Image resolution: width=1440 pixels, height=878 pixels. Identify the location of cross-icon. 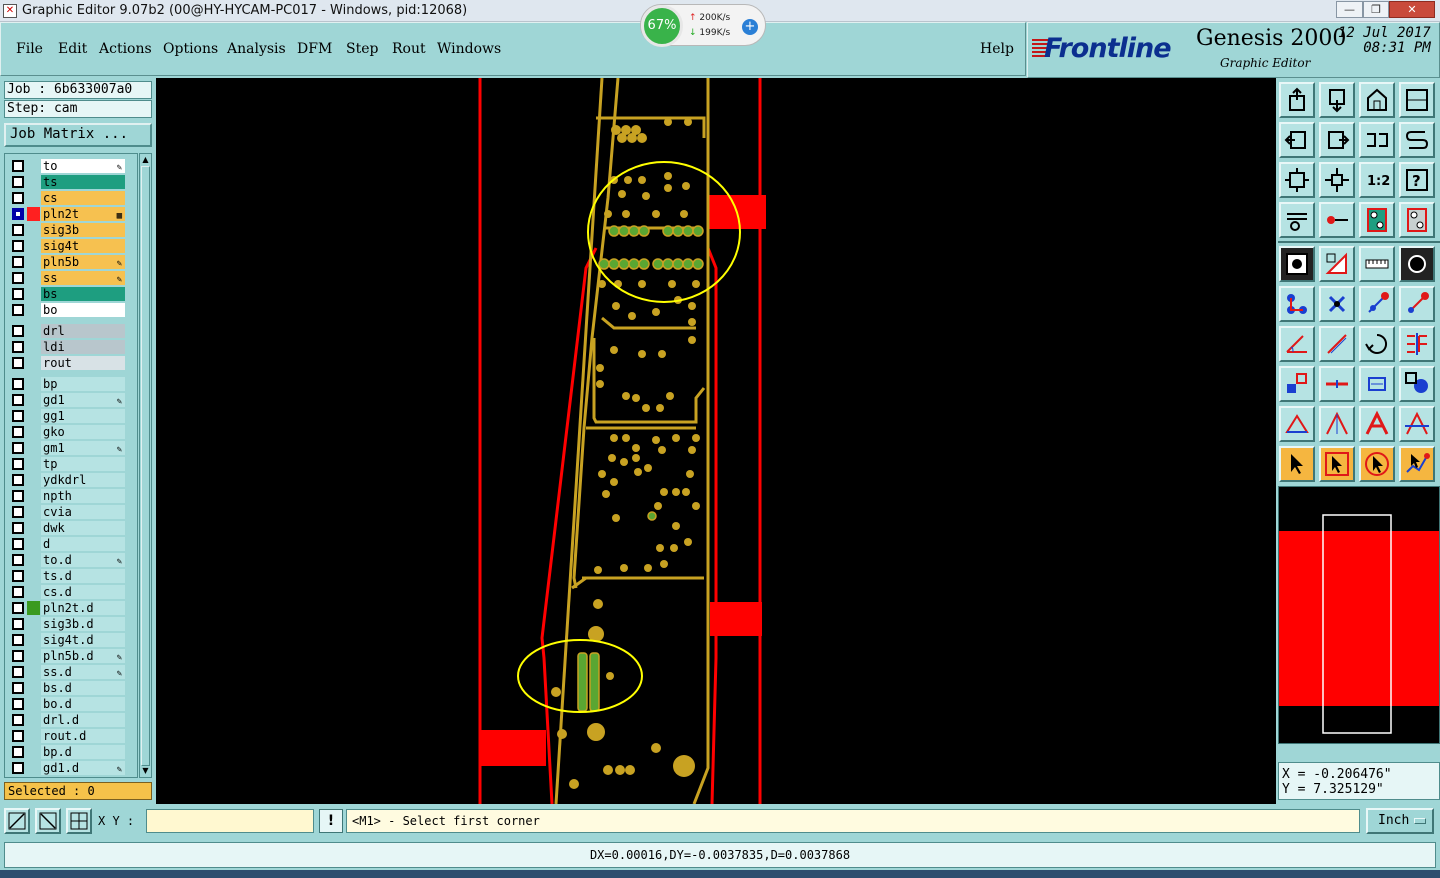
(1337, 304).